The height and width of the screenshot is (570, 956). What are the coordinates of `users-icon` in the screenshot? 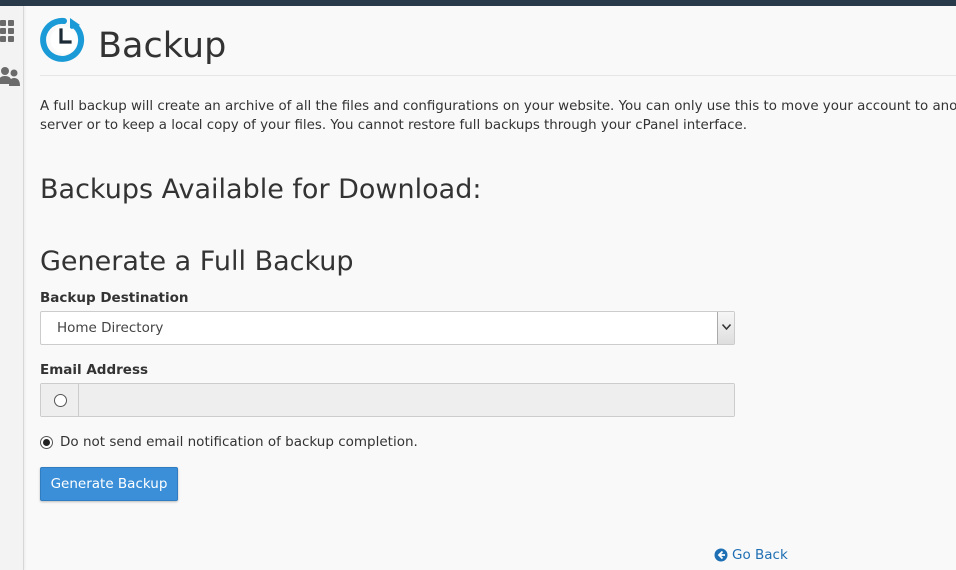 It's located at (10, 76).